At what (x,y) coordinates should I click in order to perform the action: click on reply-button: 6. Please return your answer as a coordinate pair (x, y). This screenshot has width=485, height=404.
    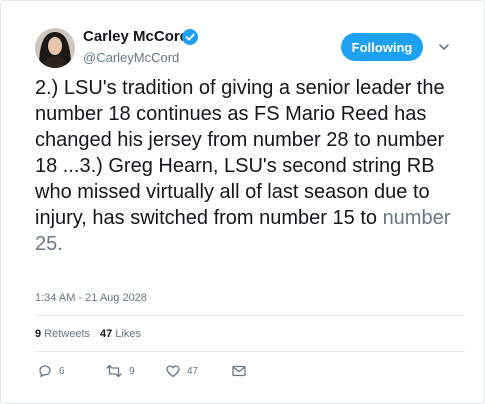
    Looking at the image, I should click on (51, 371).